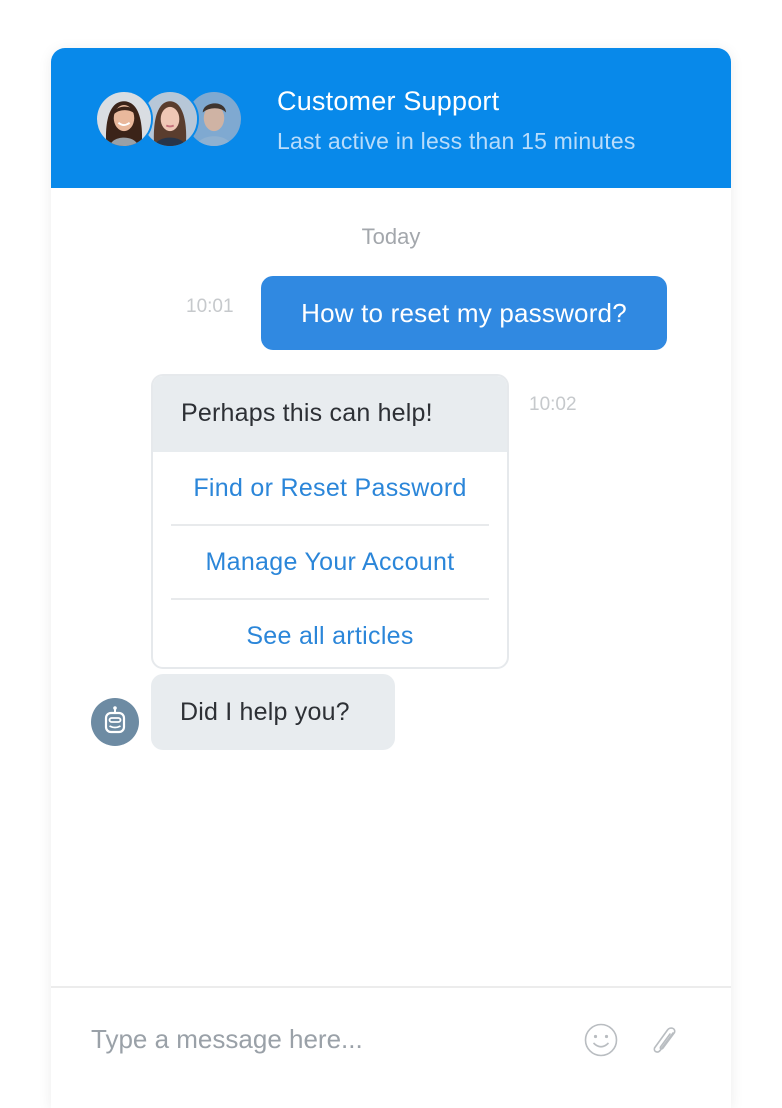 This screenshot has height=1108, width=782. What do you see at coordinates (330, 633) in the screenshot?
I see `article-link-see-all: See all articles` at bounding box center [330, 633].